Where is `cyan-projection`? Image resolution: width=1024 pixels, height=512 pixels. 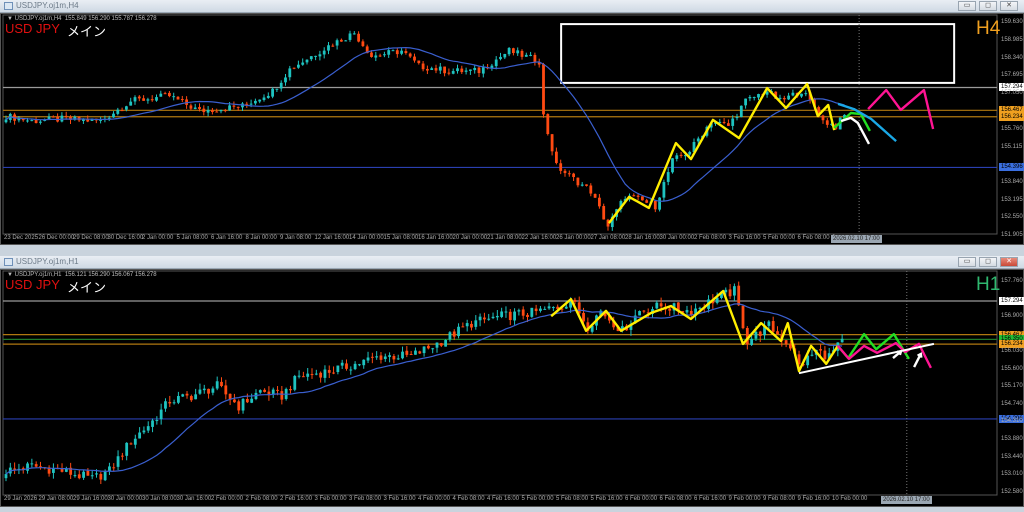 cyan-projection is located at coordinates (867, 122).